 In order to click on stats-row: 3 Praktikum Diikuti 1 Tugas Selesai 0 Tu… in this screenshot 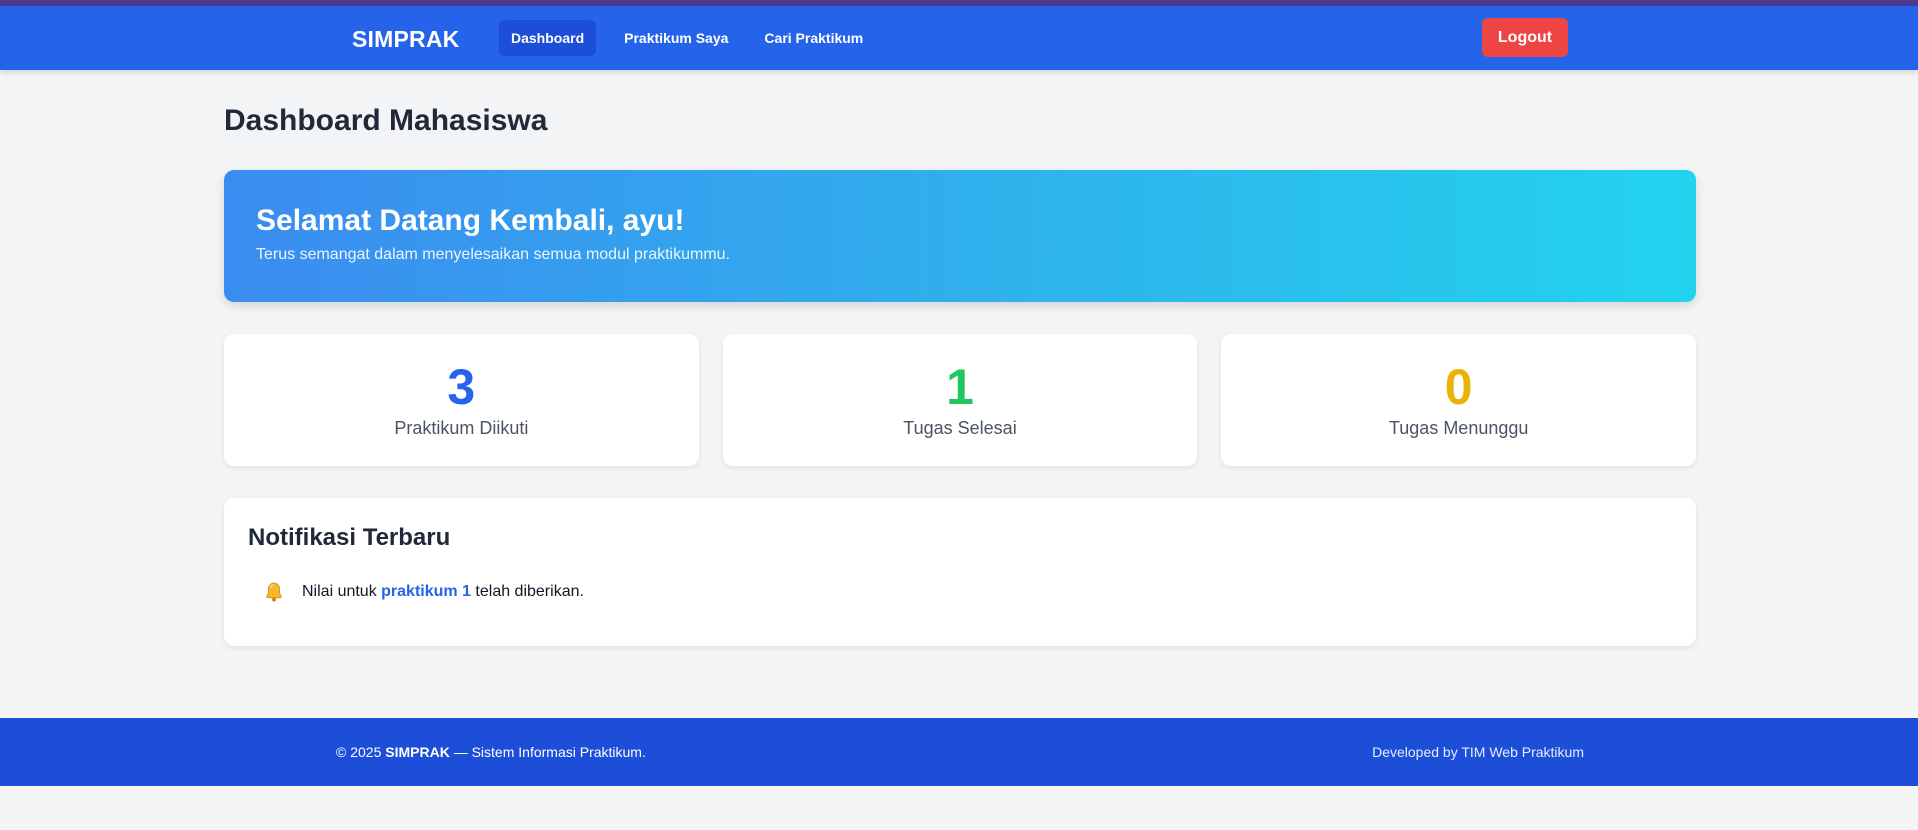, I will do `click(960, 400)`.